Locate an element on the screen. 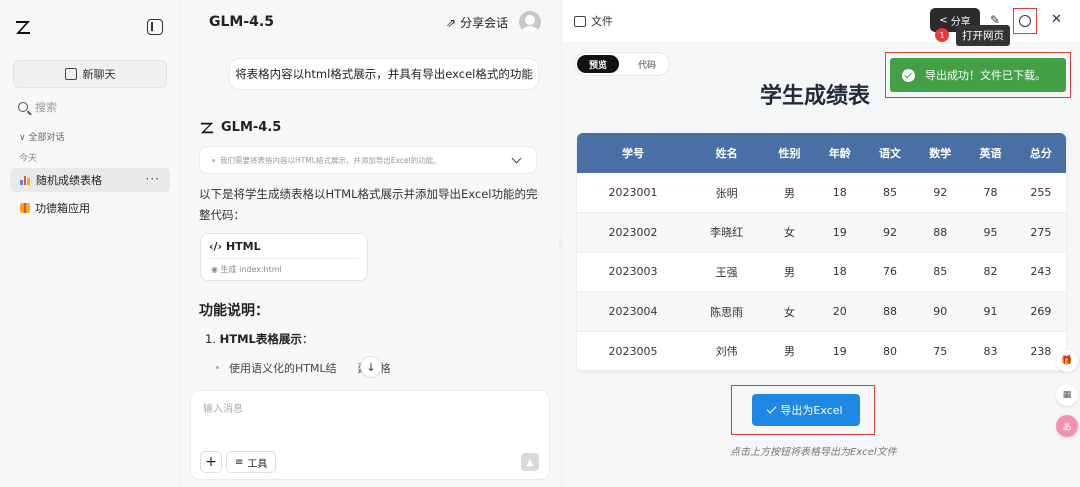  answer-text: 以下是将学生成绩表格以HTML格式展示并添加导出Excel功能的完整代码： is located at coordinates (368, 204).